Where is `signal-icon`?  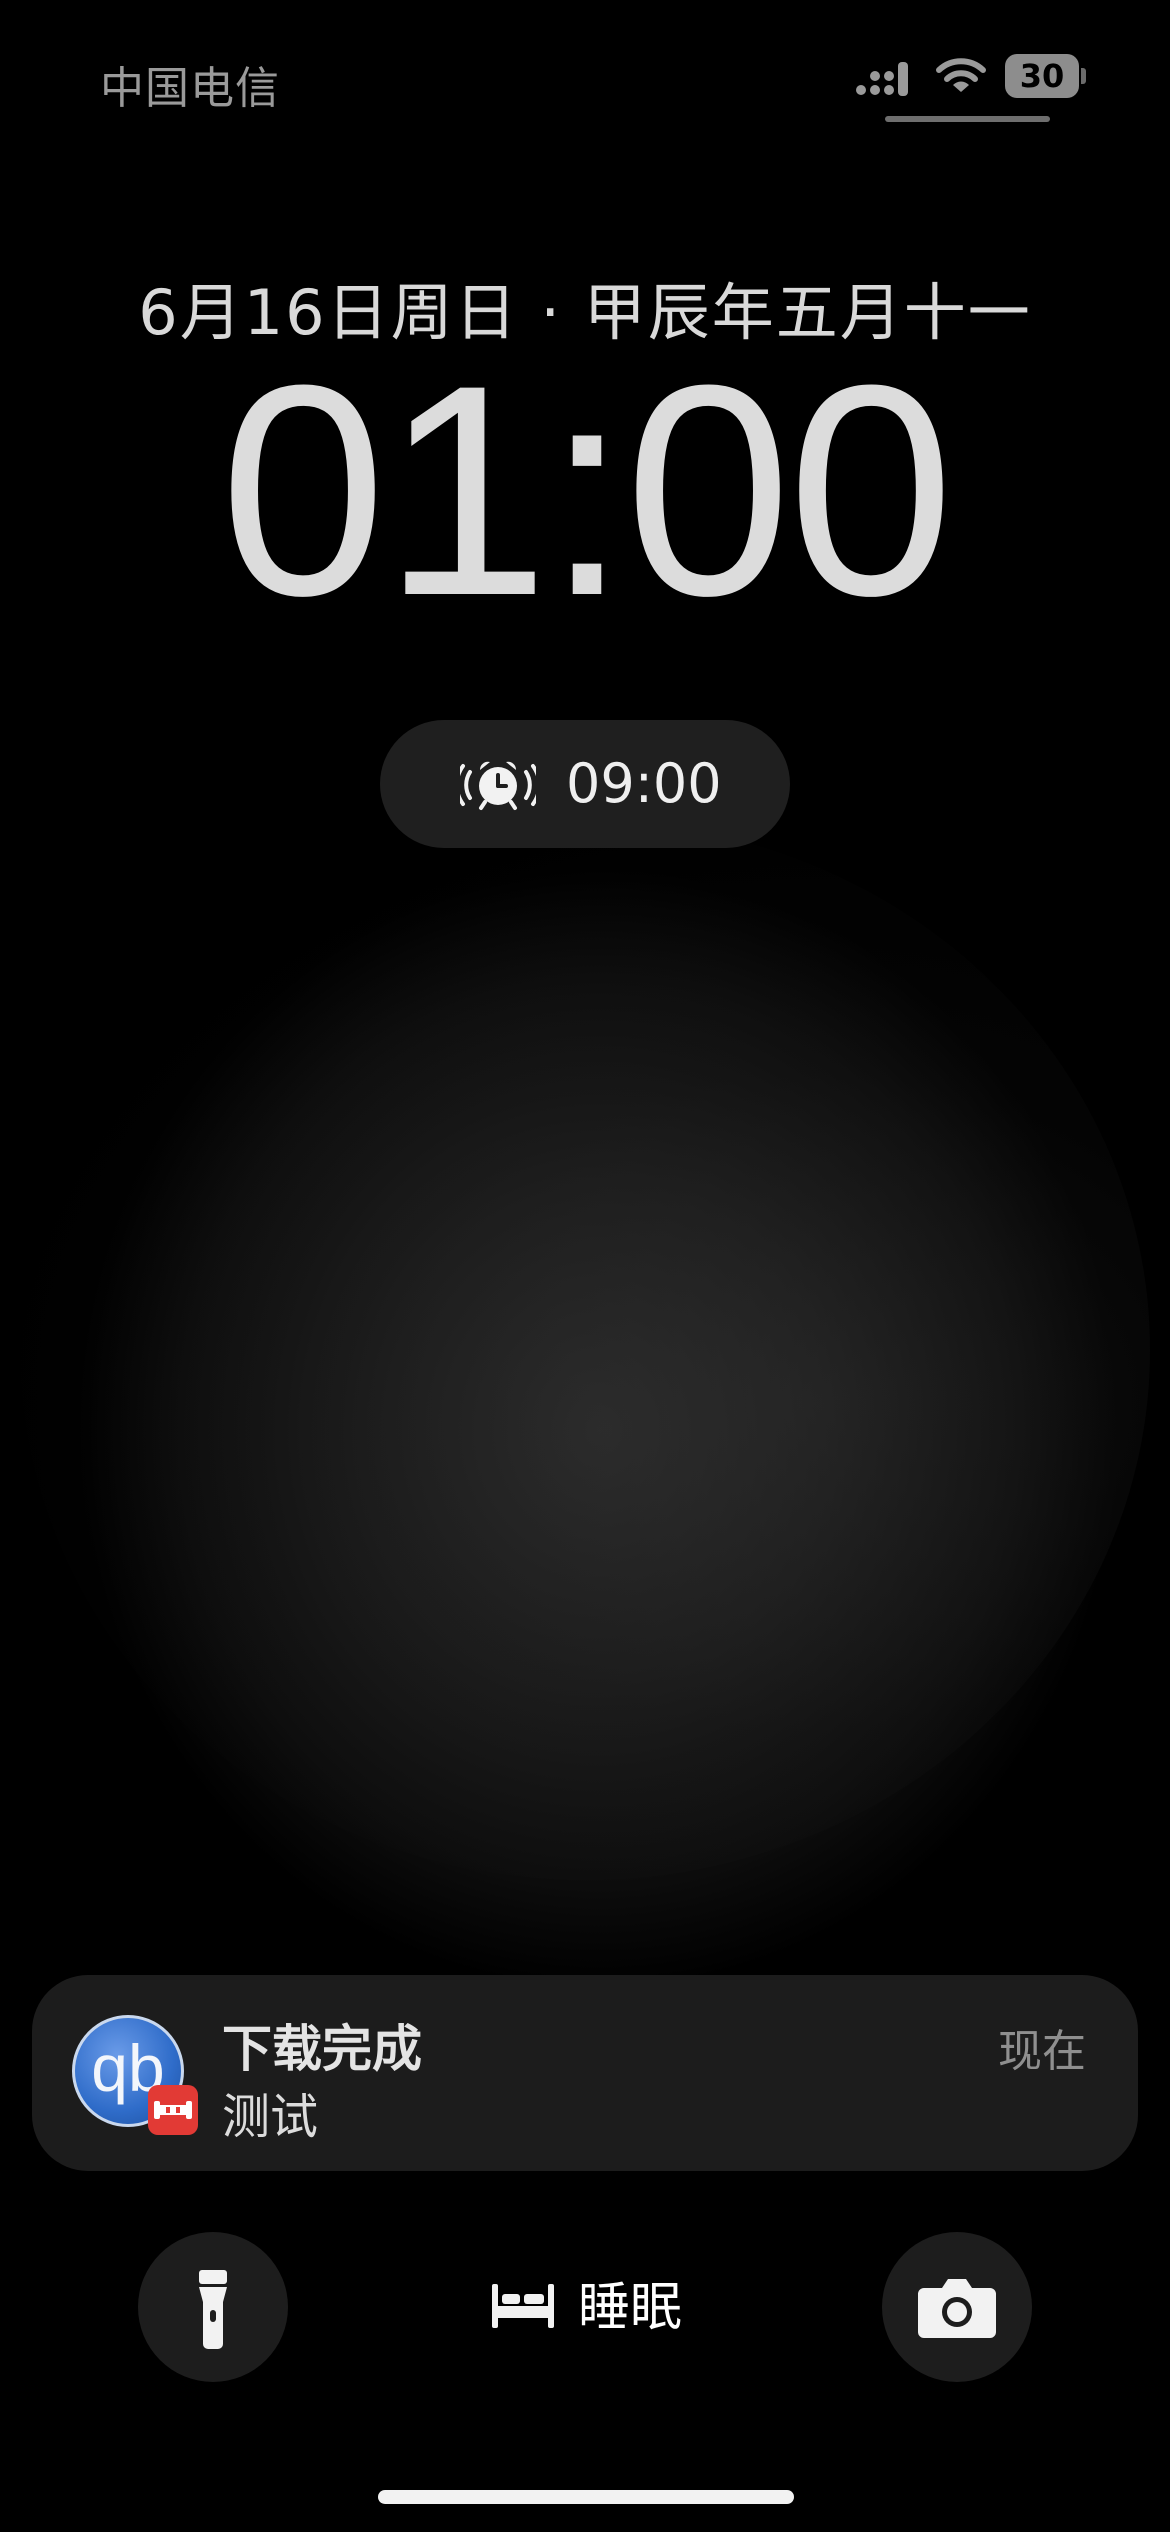 signal-icon is located at coordinates (882, 79).